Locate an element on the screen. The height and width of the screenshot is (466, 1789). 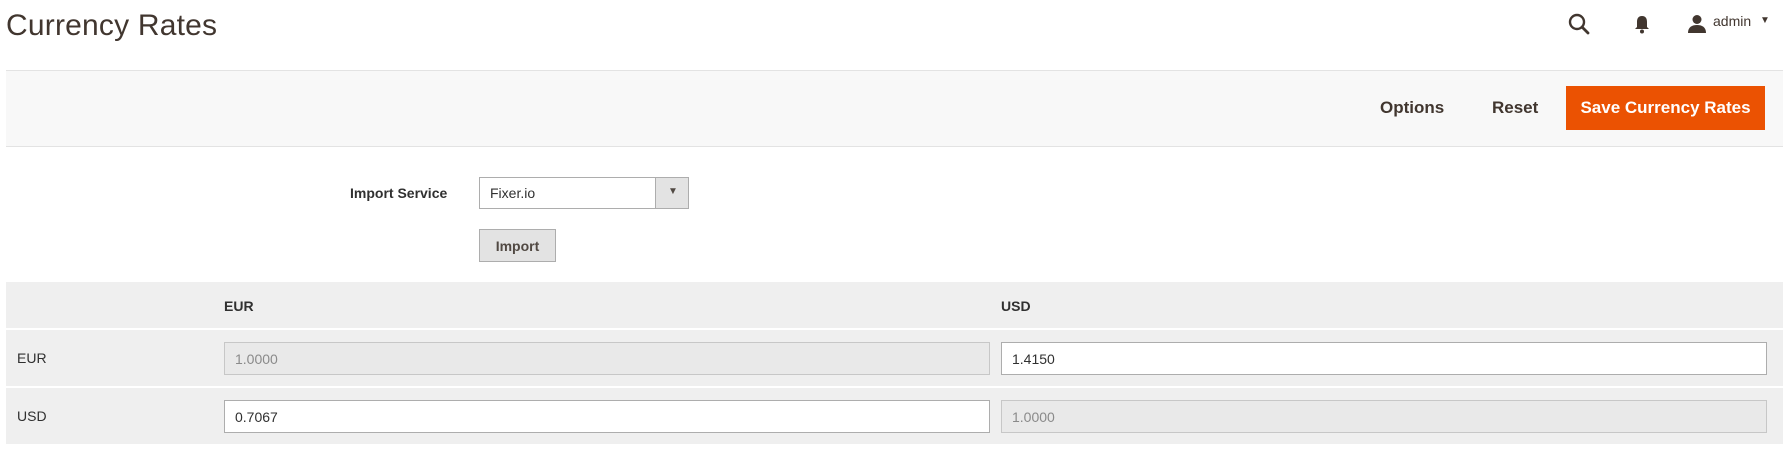
rate-input-eur-usd is located at coordinates (1384, 358).